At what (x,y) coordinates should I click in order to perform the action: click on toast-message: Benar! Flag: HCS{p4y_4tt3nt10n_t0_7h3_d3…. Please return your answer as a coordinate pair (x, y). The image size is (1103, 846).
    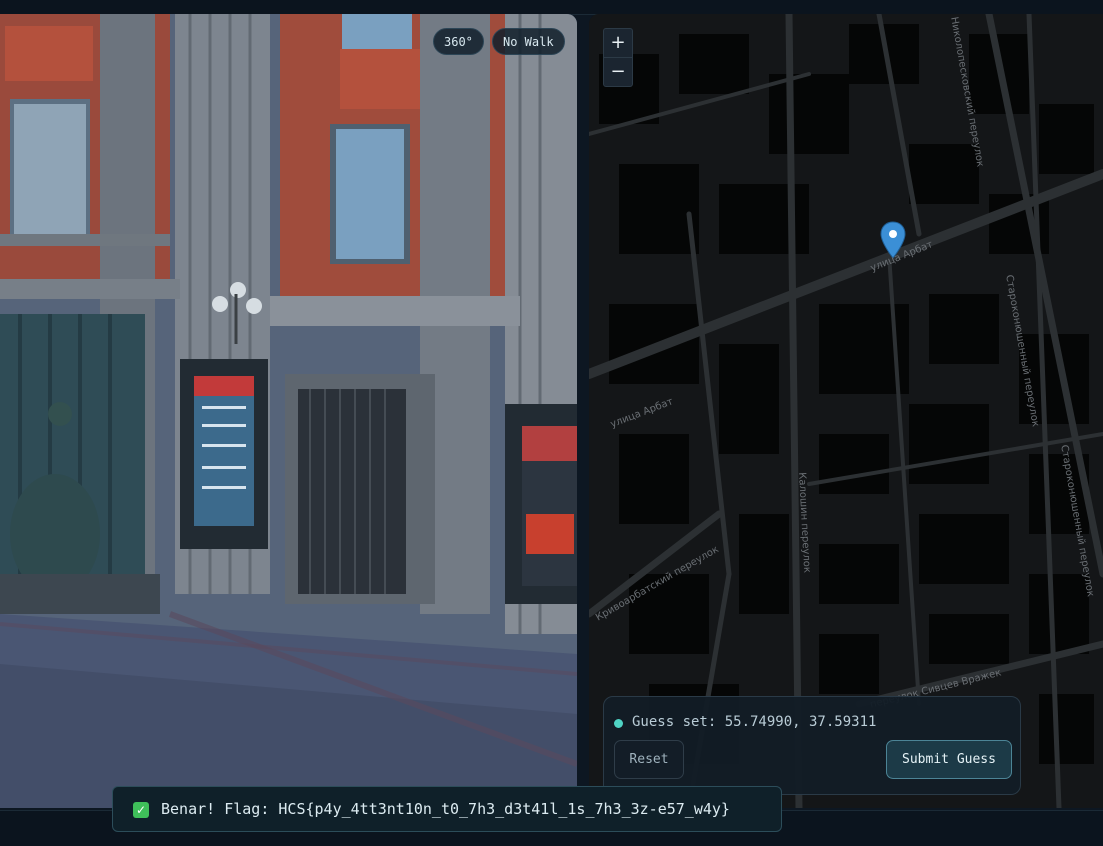
    Looking at the image, I should click on (445, 809).